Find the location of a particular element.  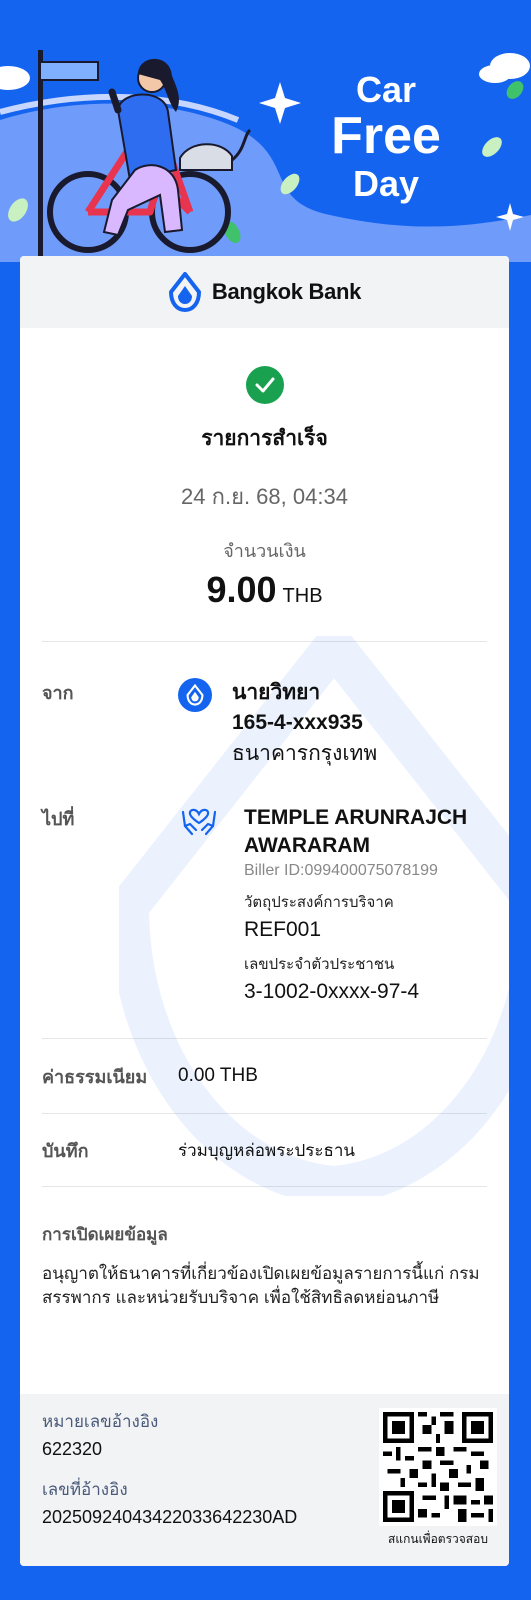

from-label: จาก is located at coordinates (58, 693).